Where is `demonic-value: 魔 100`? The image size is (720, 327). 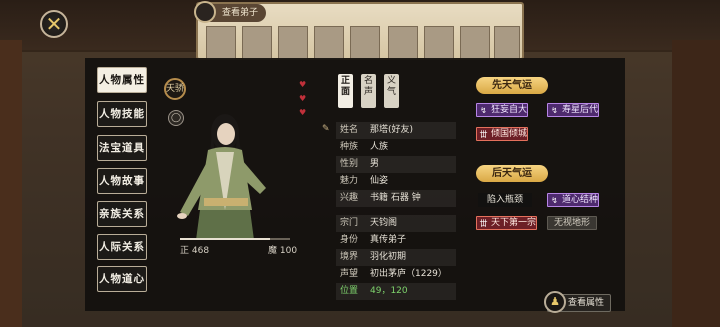 demonic-value: 魔 100 is located at coordinates (283, 251).